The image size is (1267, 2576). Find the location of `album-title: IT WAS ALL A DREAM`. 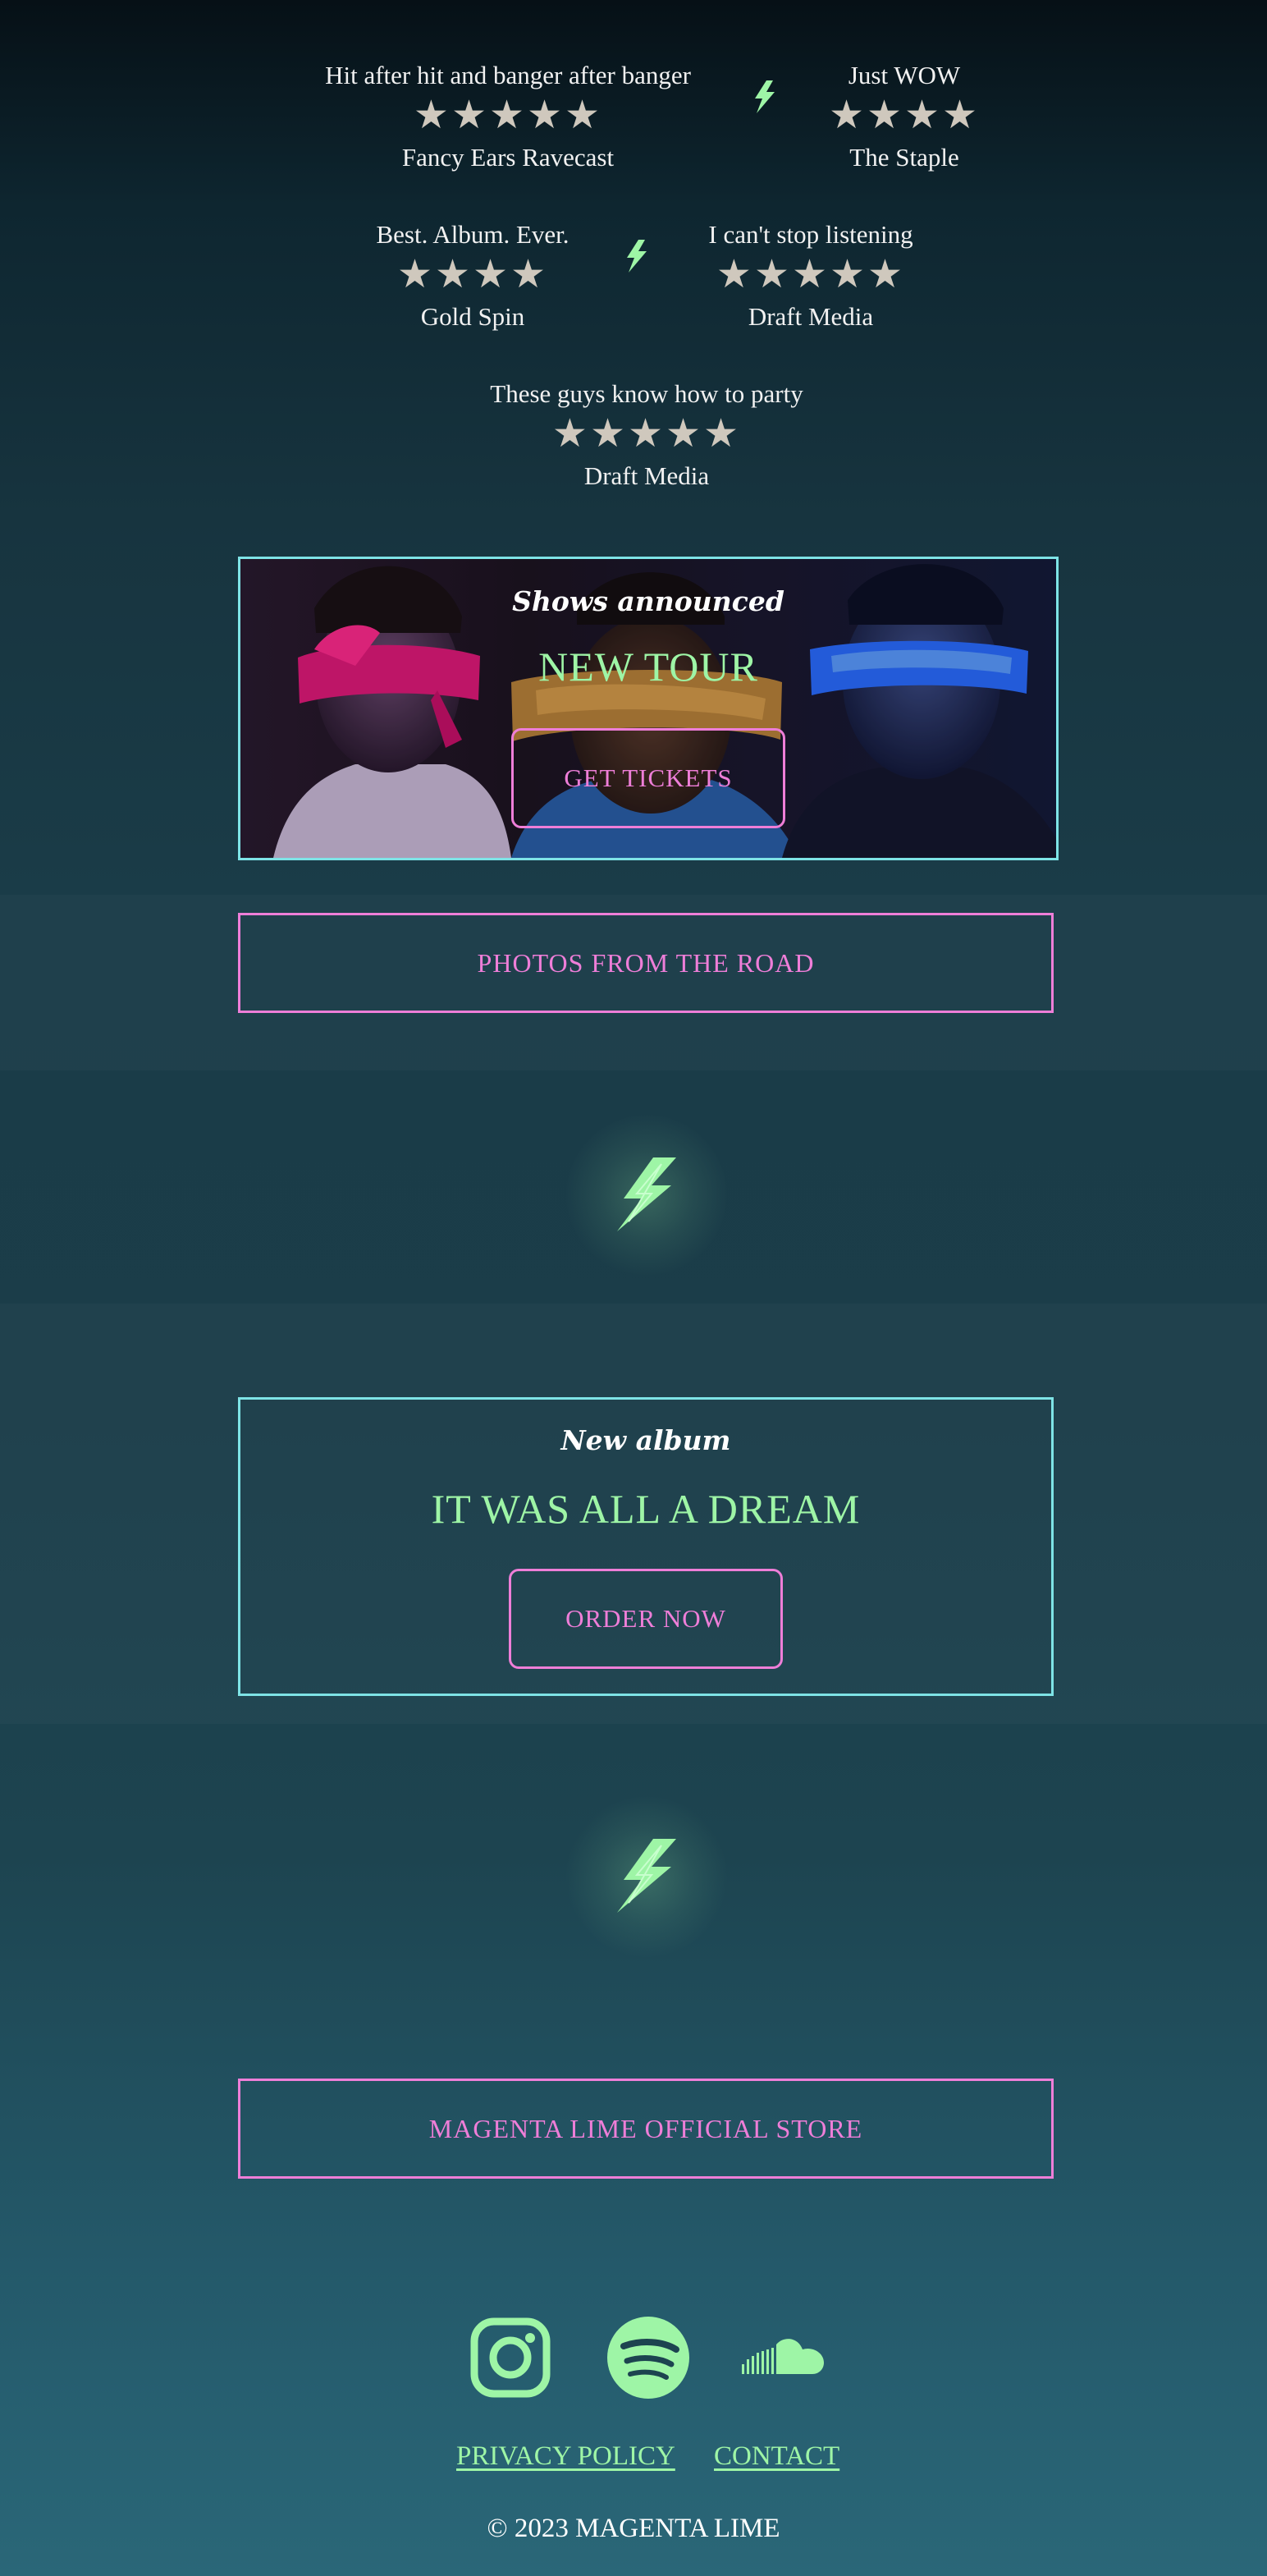

album-title: IT WAS ALL A DREAM is located at coordinates (646, 1509).